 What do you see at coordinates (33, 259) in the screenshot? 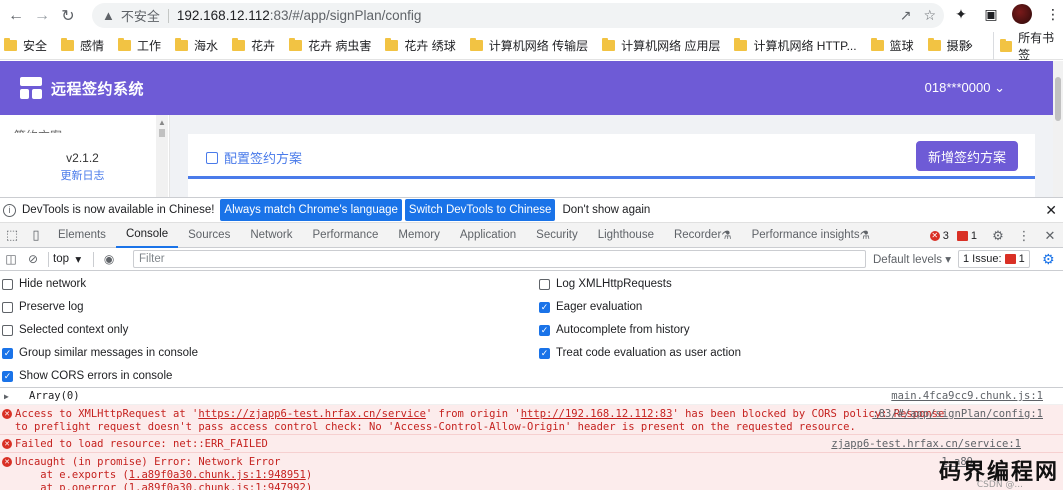
I see `clear-console-icon: ⊘` at bounding box center [33, 259].